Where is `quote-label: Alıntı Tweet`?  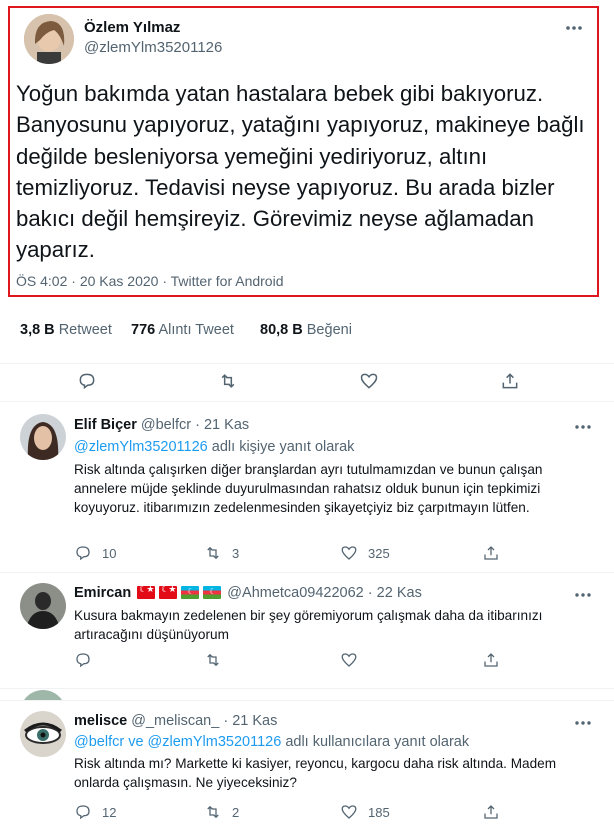
quote-label: Alıntı Tweet is located at coordinates (196, 330).